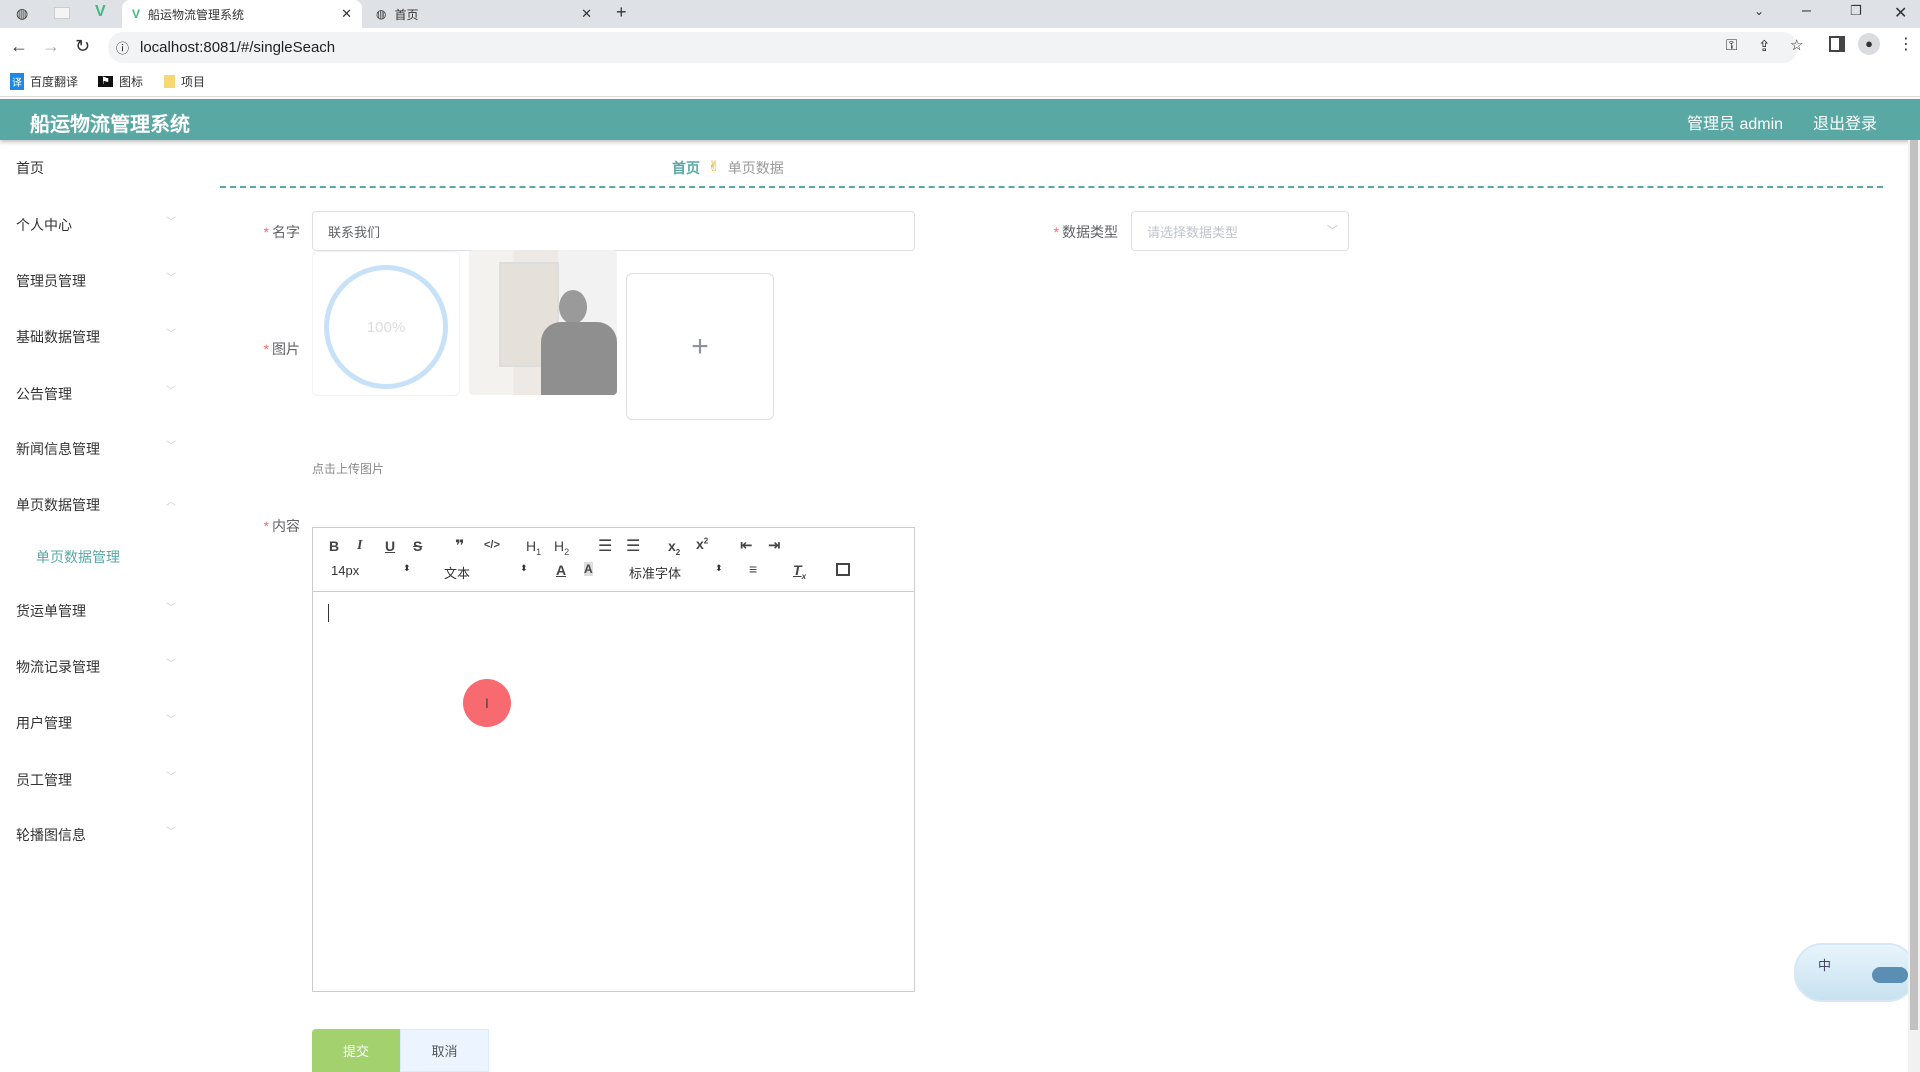 The height and width of the screenshot is (1072, 1920). What do you see at coordinates (96, 611) in the screenshot?
I see `sidebar-item-freight: 货运单管理 ﹀` at bounding box center [96, 611].